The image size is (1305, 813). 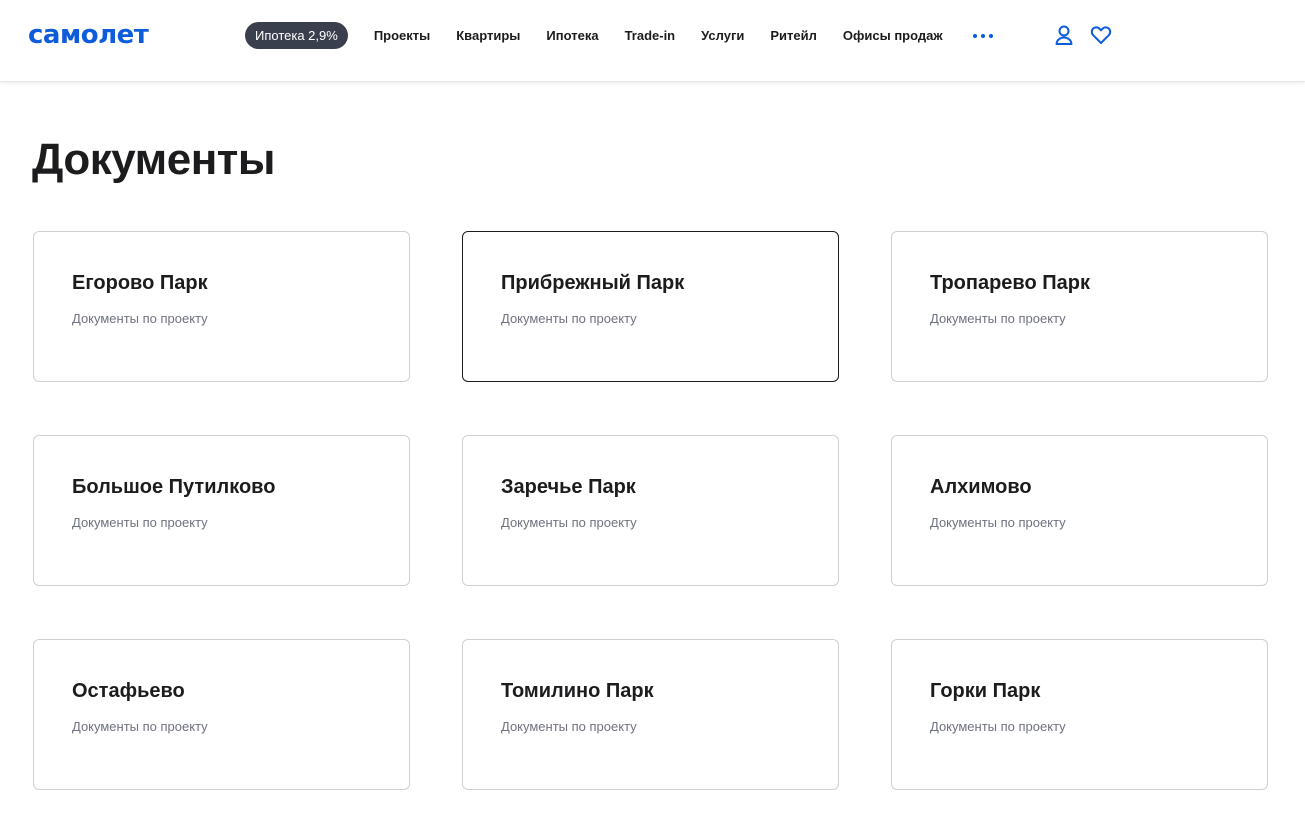 What do you see at coordinates (593, 283) in the screenshot?
I see `project-card-title: Прибрежный Парк` at bounding box center [593, 283].